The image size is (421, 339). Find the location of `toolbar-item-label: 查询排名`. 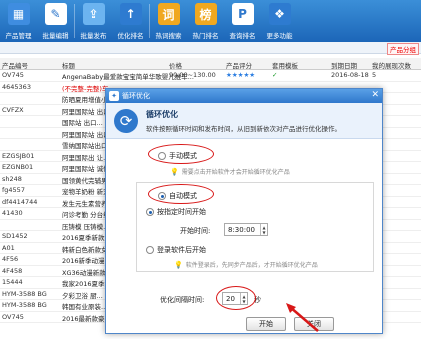

toolbar-item-label: 查询排名 is located at coordinates (242, 36).